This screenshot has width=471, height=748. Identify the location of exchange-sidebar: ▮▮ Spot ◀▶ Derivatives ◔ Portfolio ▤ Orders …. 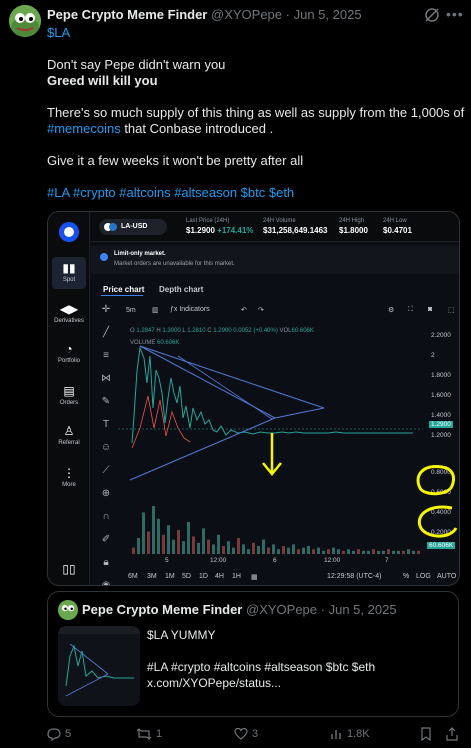
(69, 398).